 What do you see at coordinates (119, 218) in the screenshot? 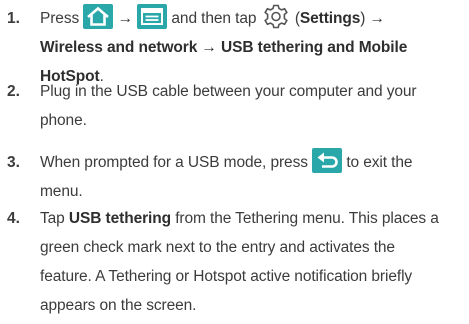
I see `usb-tethering-label: USB tethering` at bounding box center [119, 218].